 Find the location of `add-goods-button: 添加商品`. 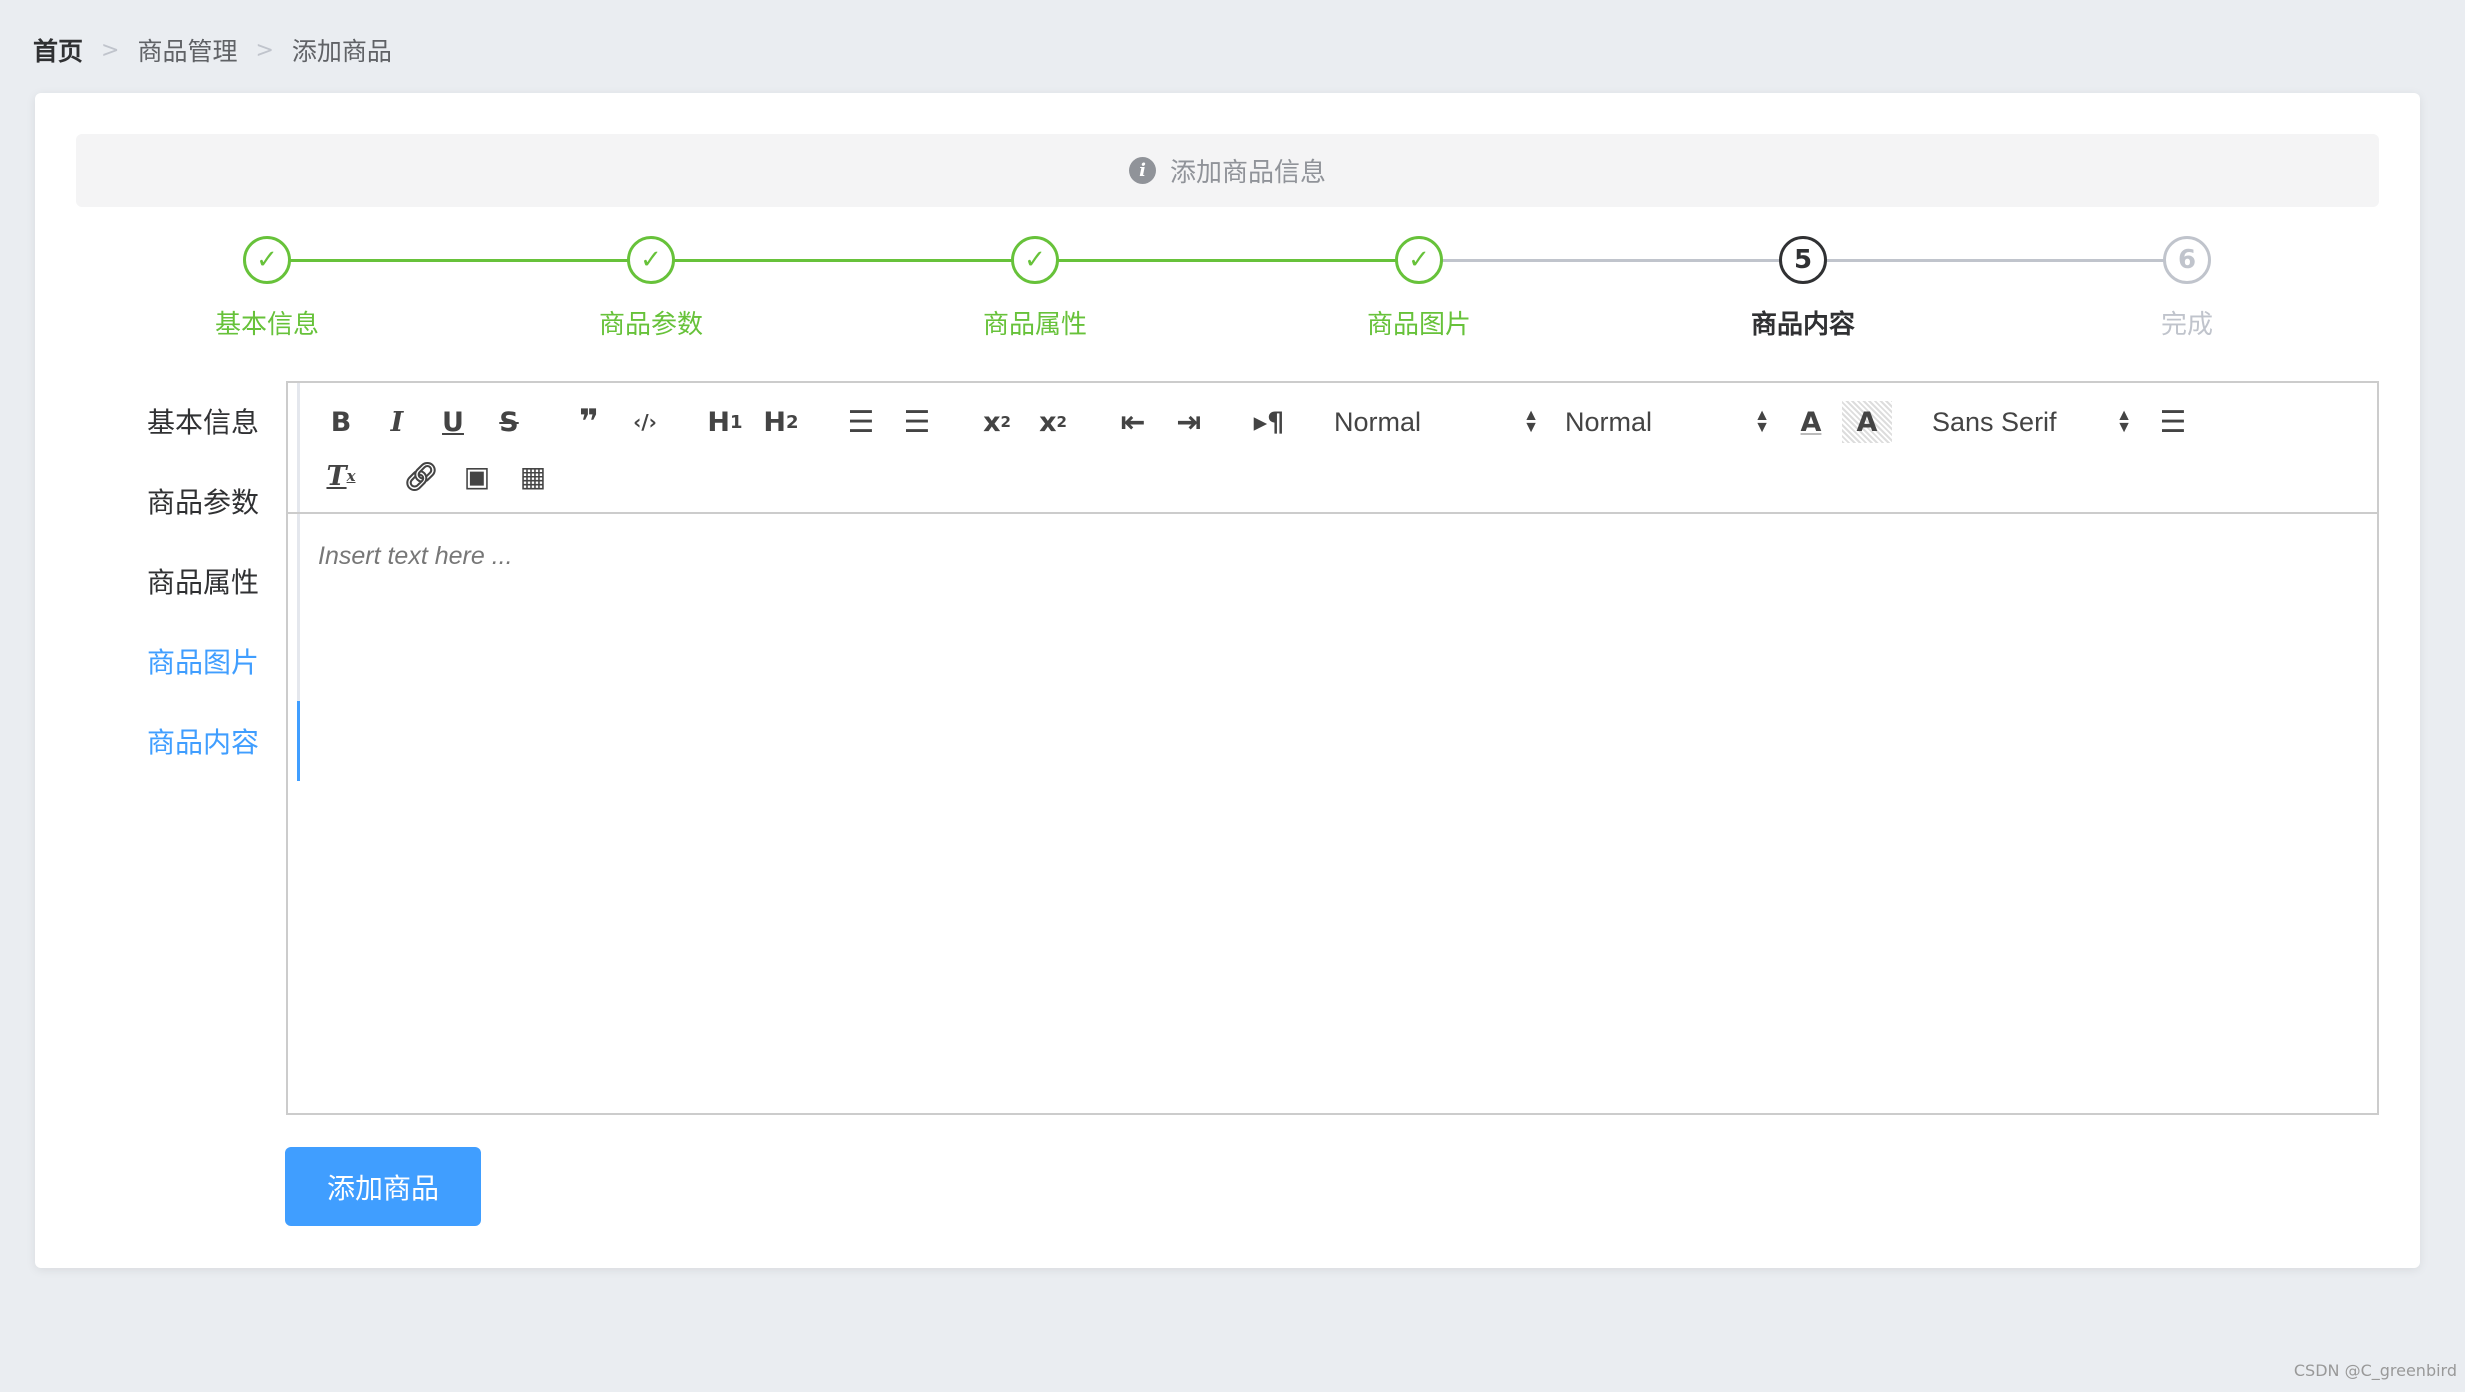

add-goods-button: 添加商品 is located at coordinates (383, 1186).